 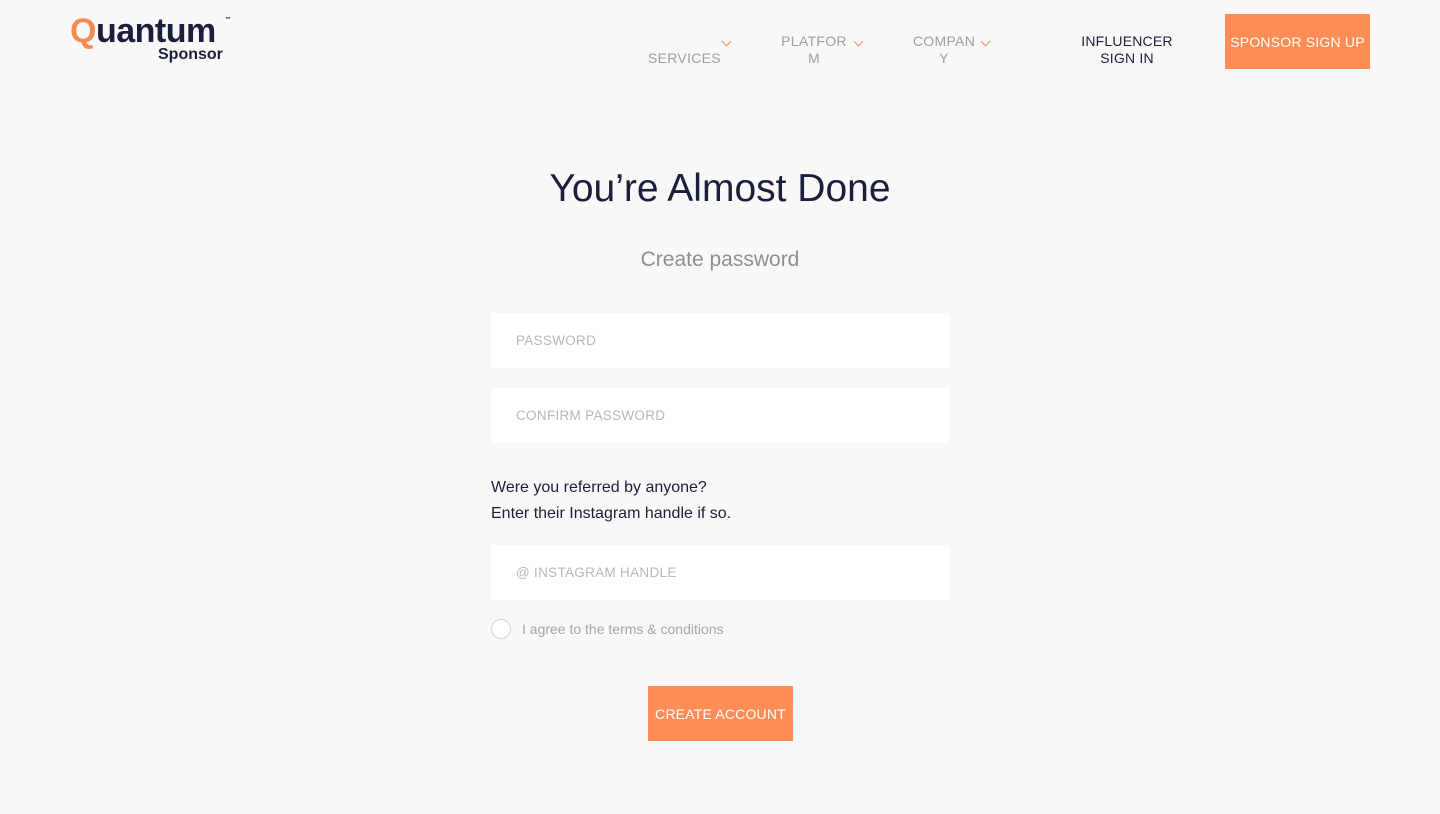 I want to click on page-subtitle: Create password, so click(x=720, y=259).